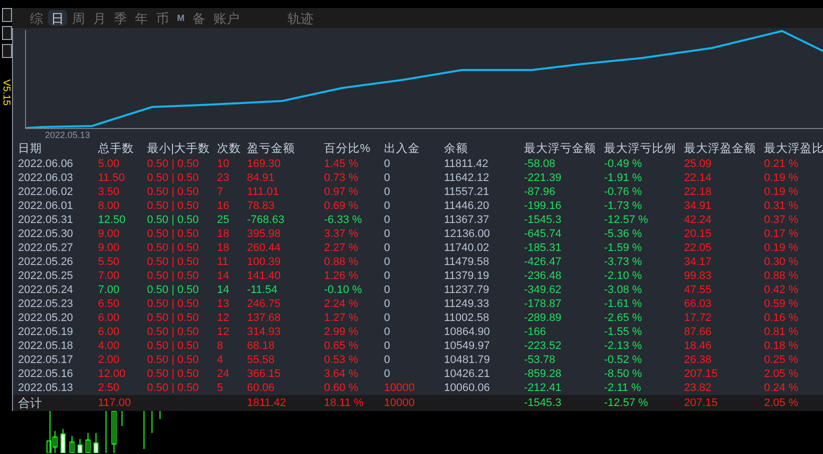  What do you see at coordinates (466, 164) in the screenshot?
I see `table-cell: 11811.42` at bounding box center [466, 164].